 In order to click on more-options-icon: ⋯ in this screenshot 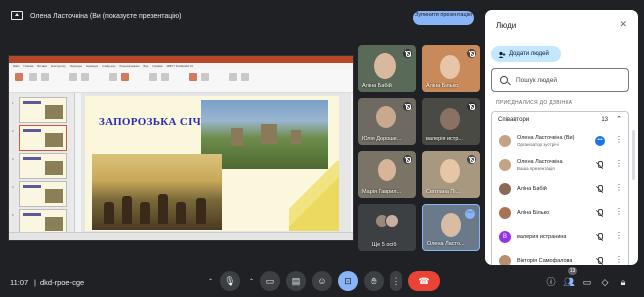, I will do `click(470, 214)`.